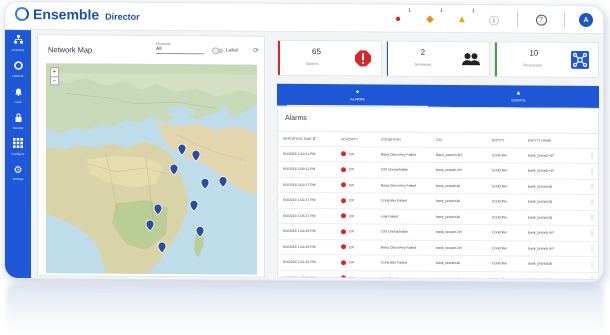 Image resolution: width=610 pixels, height=335 pixels. I want to click on critical-badge: 1, so click(409, 10).